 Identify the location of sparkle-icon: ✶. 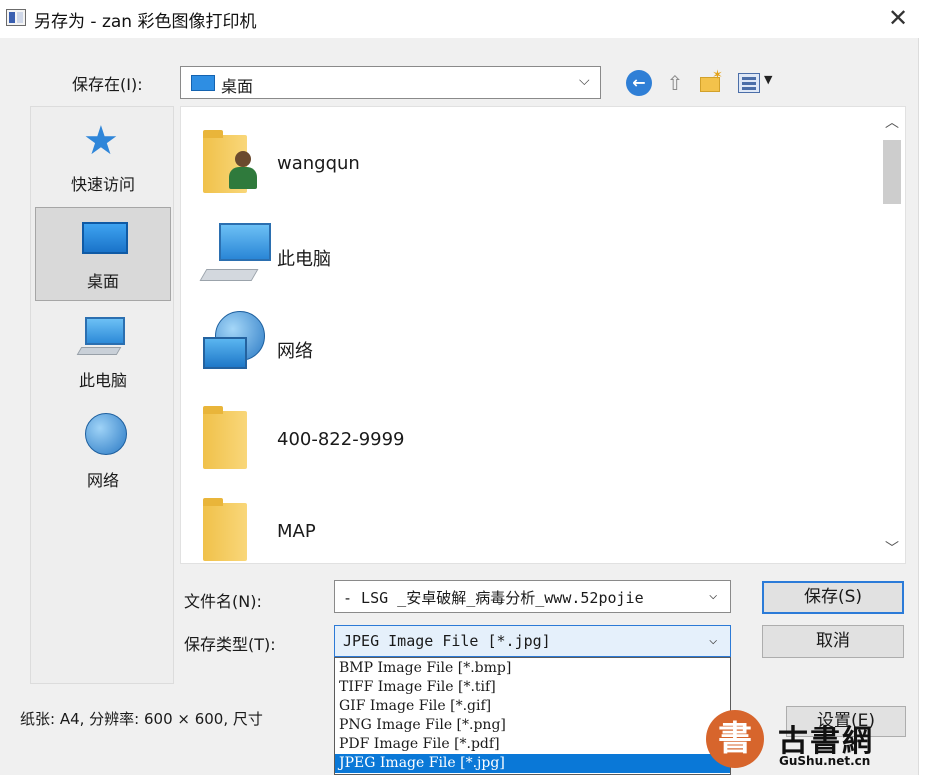
(717, 75).